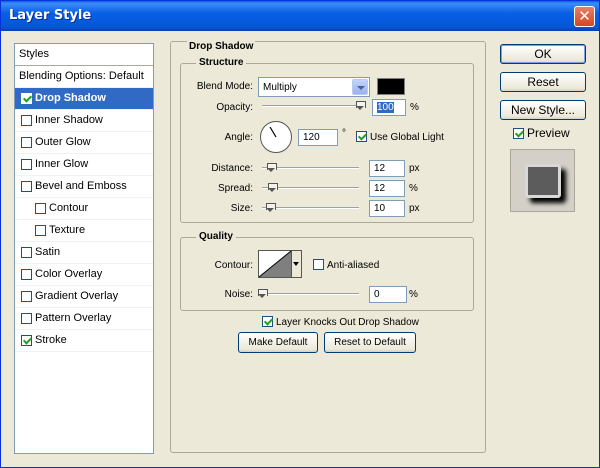 This screenshot has height=468, width=600. Describe the element at coordinates (51, 340) in the screenshot. I see `style-item-label: Stroke` at that location.